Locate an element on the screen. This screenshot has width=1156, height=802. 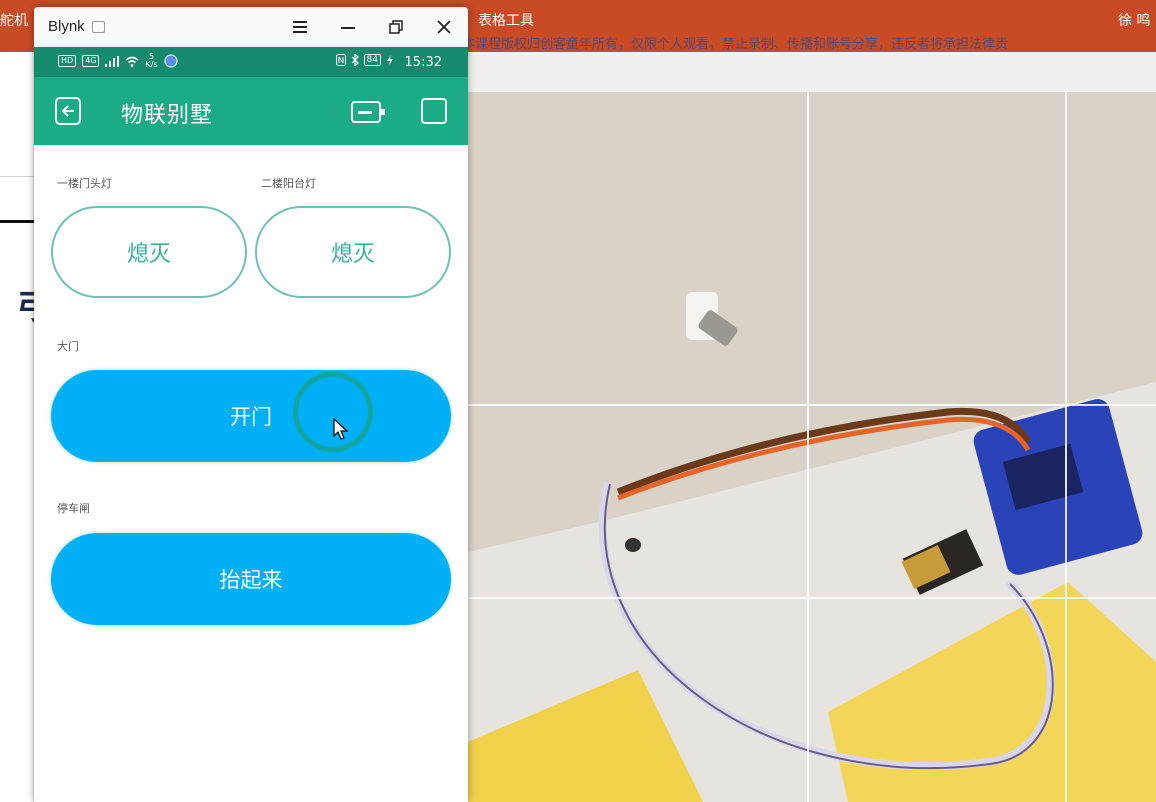
charging-icon is located at coordinates (390, 60).